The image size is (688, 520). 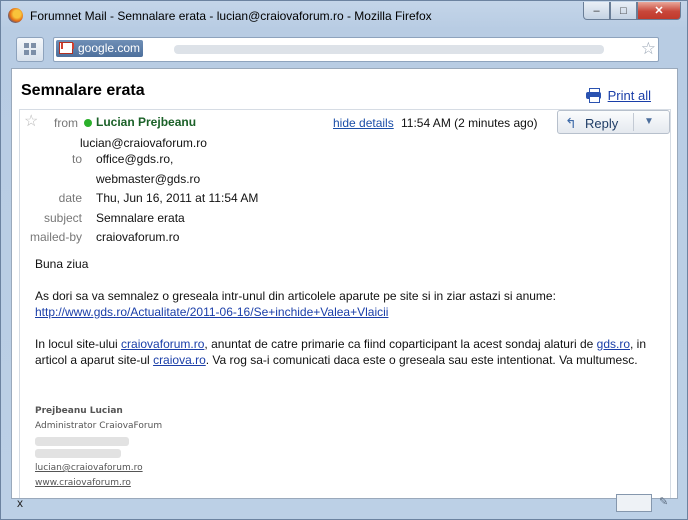 I want to click on minimize-icon: –, so click(x=596, y=10).